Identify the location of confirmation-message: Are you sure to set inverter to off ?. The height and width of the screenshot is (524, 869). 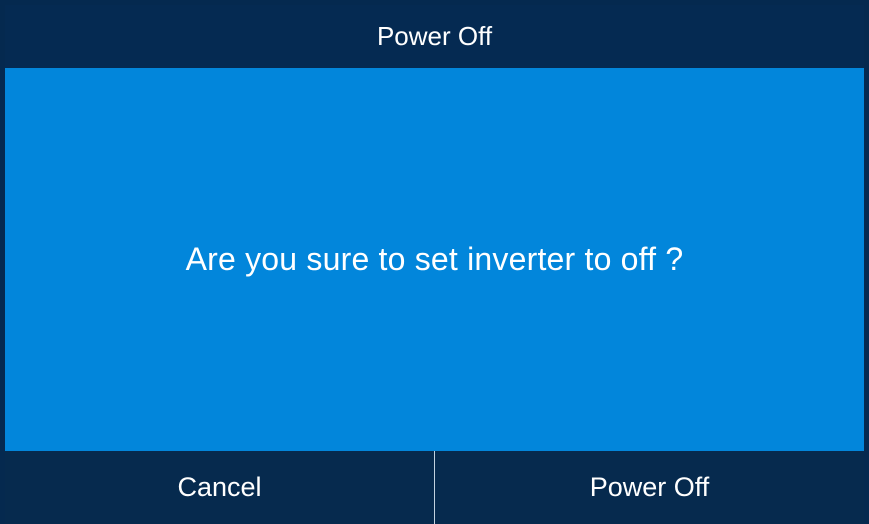
(434, 259).